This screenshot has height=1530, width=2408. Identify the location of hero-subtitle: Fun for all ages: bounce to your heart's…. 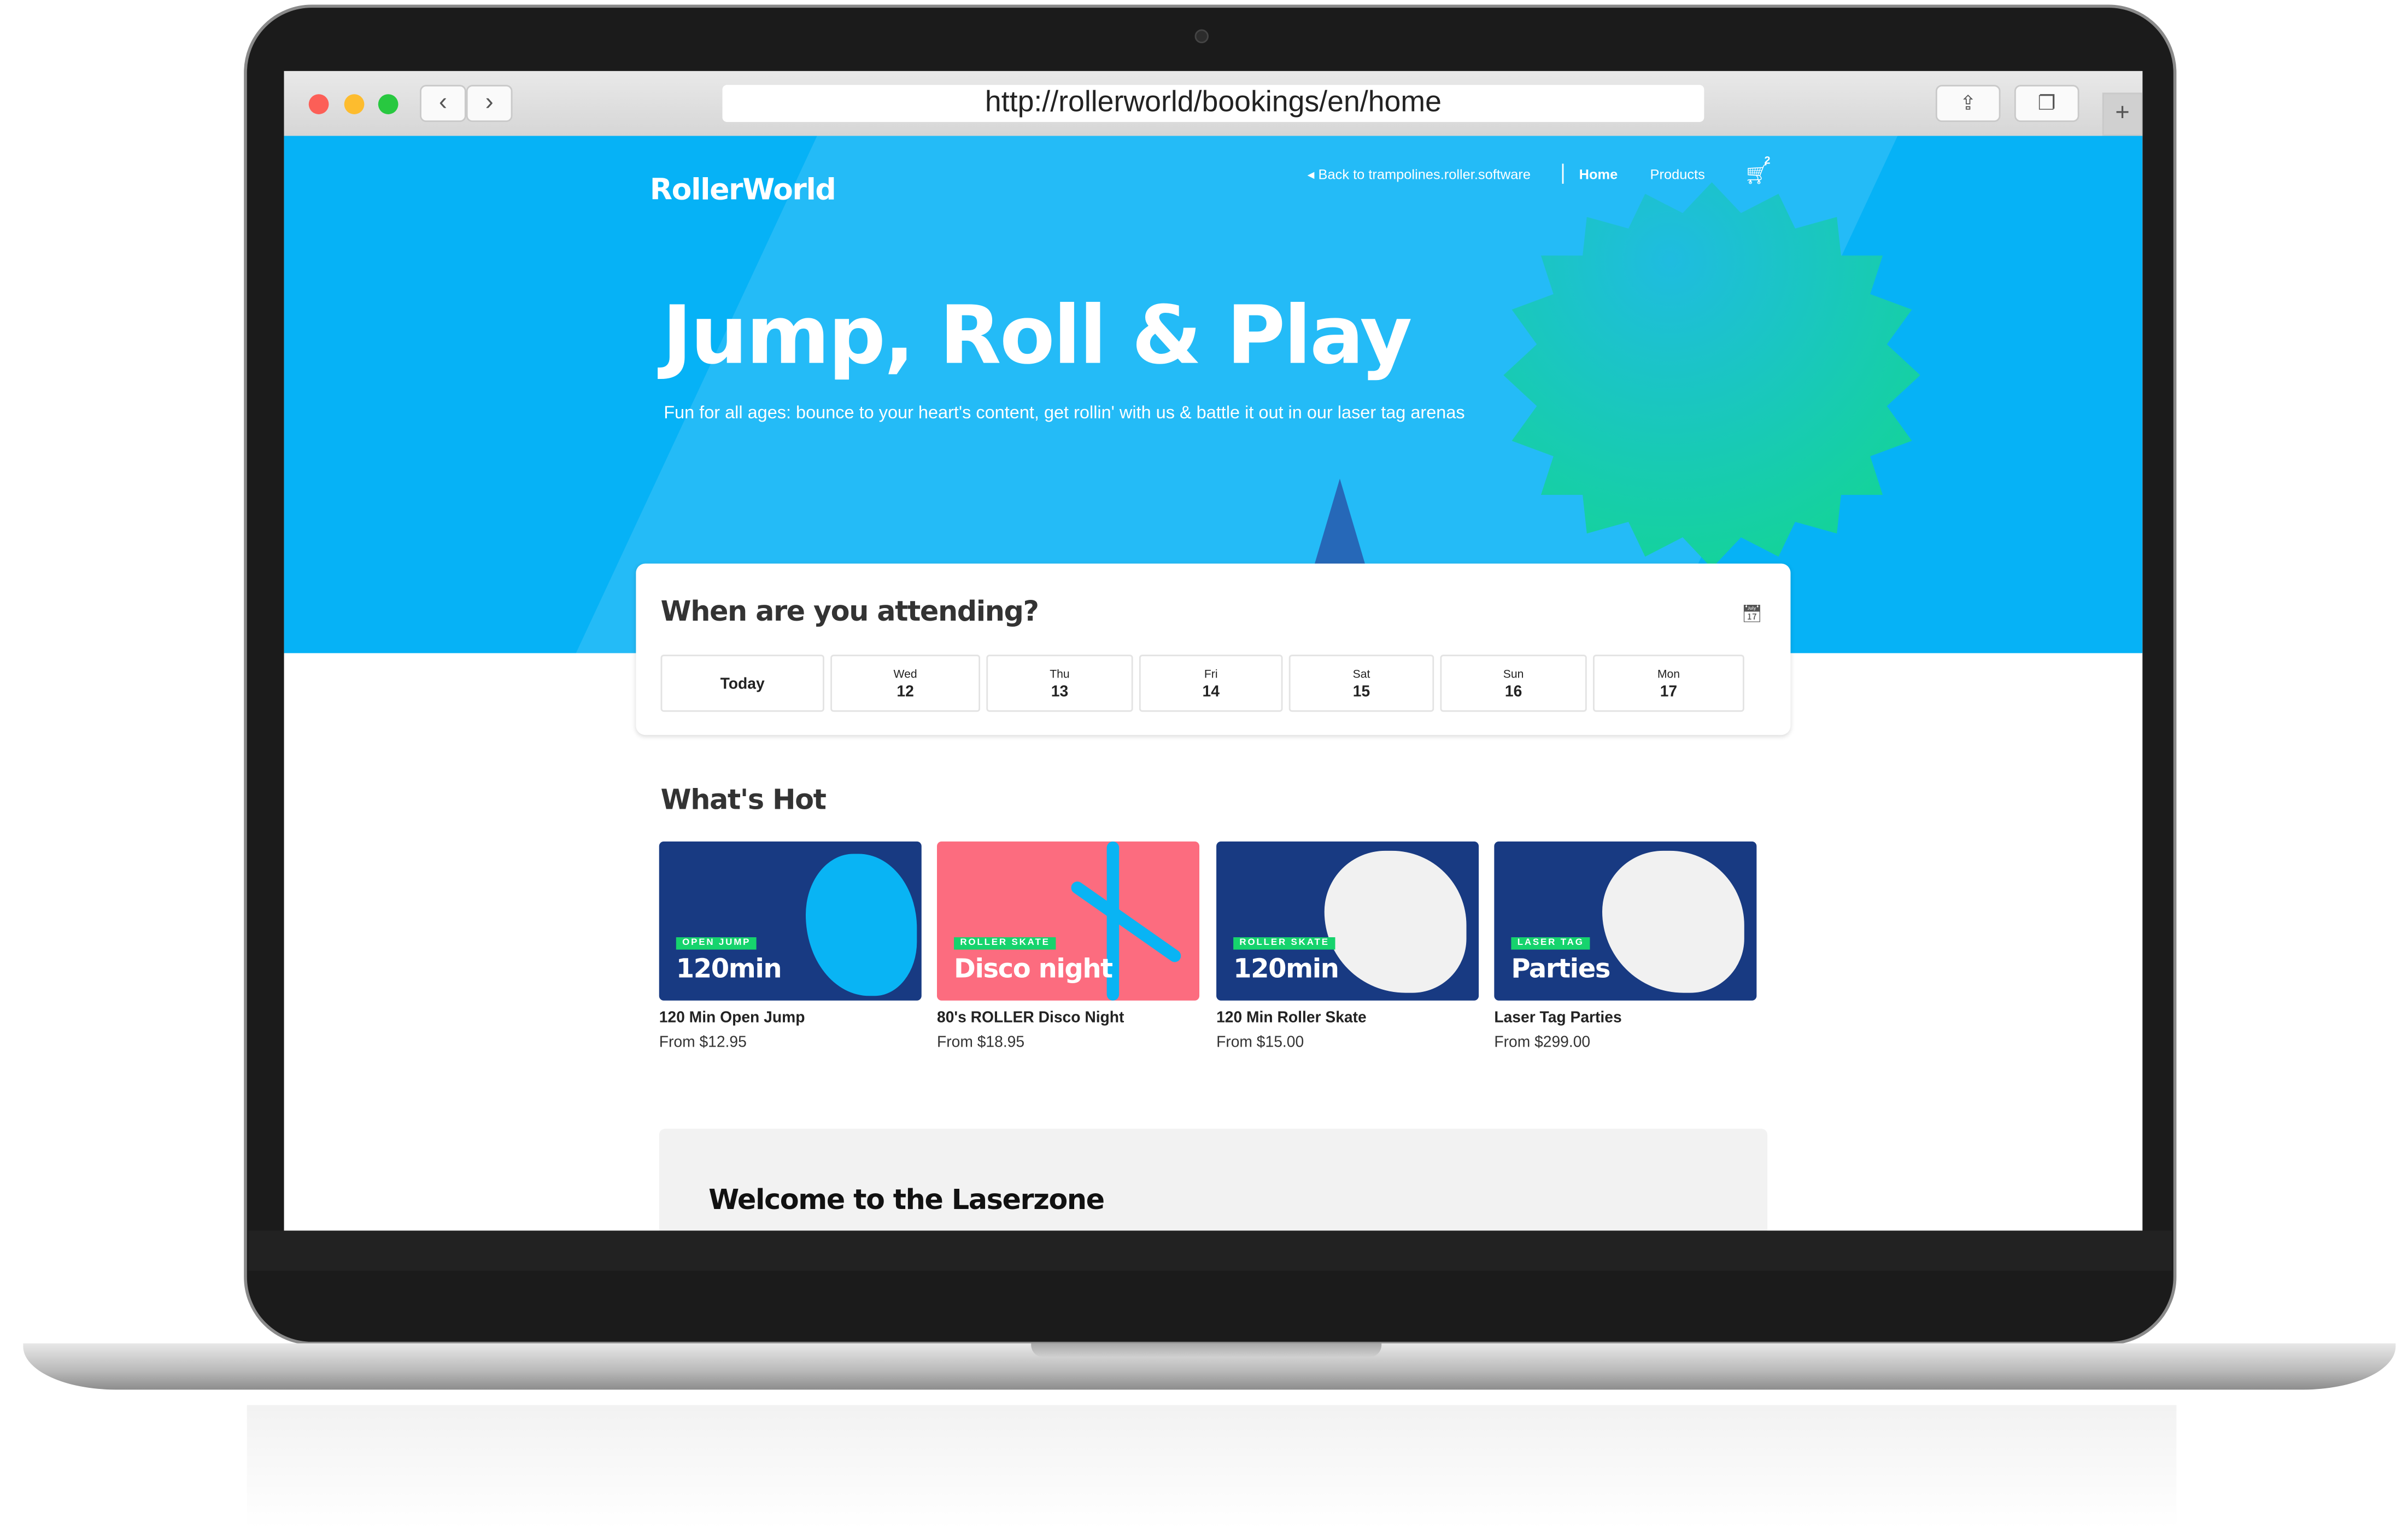
(1064, 414).